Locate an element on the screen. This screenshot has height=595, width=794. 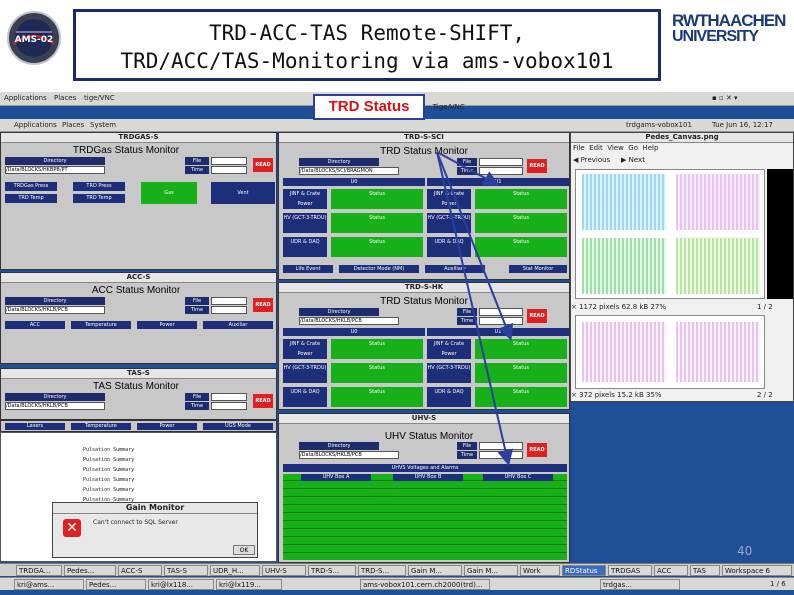
arrow-to-trd-sci is located at coordinates (468, 168).